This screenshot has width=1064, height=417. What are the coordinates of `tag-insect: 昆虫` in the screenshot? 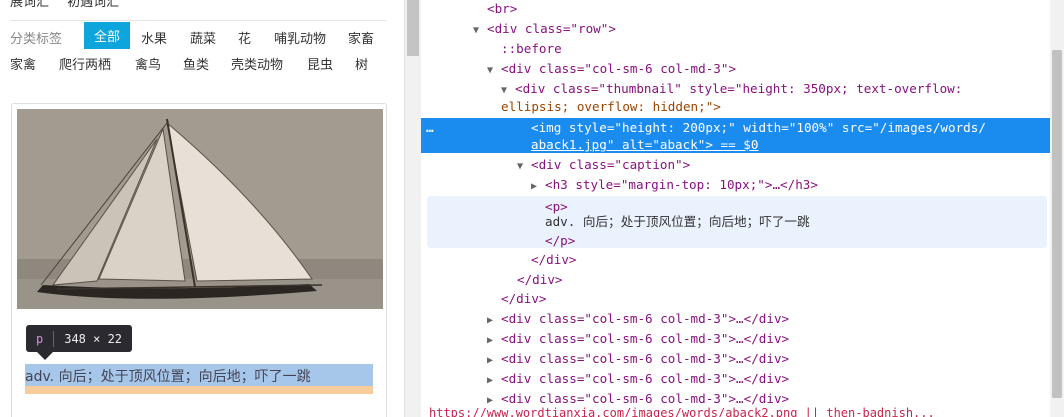 It's located at (320, 63).